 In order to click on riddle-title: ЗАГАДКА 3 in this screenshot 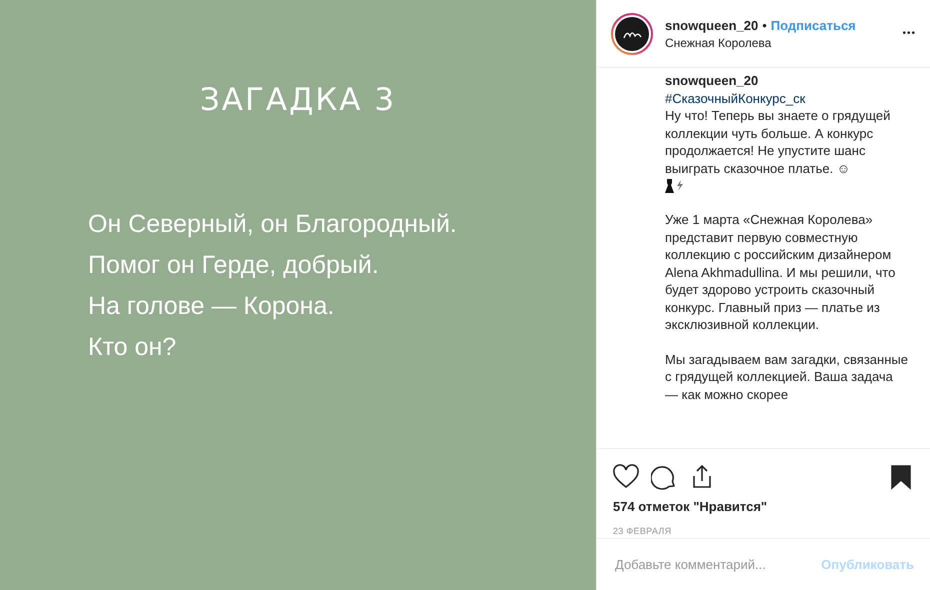, I will do `click(298, 100)`.